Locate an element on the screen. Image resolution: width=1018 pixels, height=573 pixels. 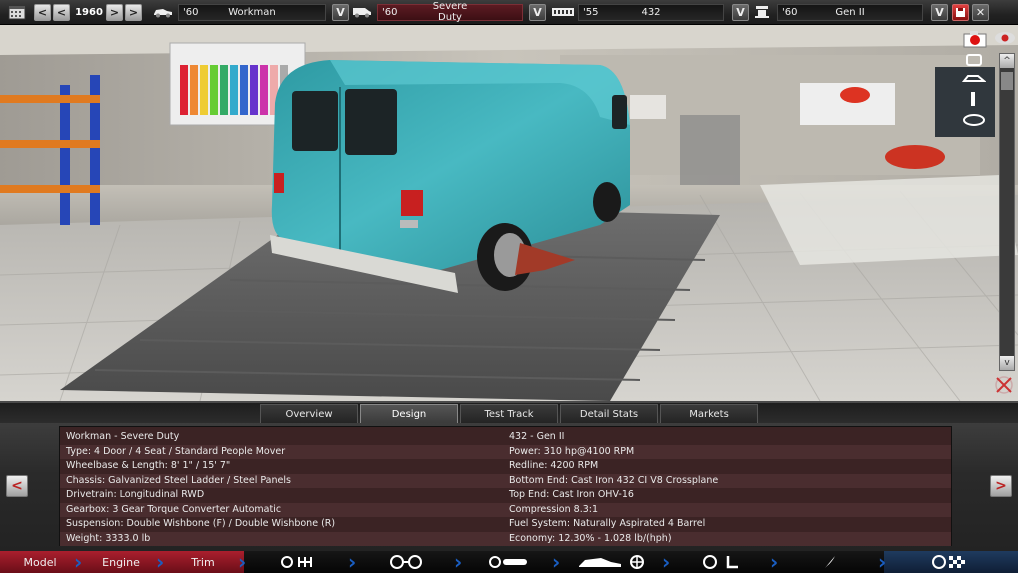
engine-variant-selector: '60 Gen II is located at coordinates (850, 12).